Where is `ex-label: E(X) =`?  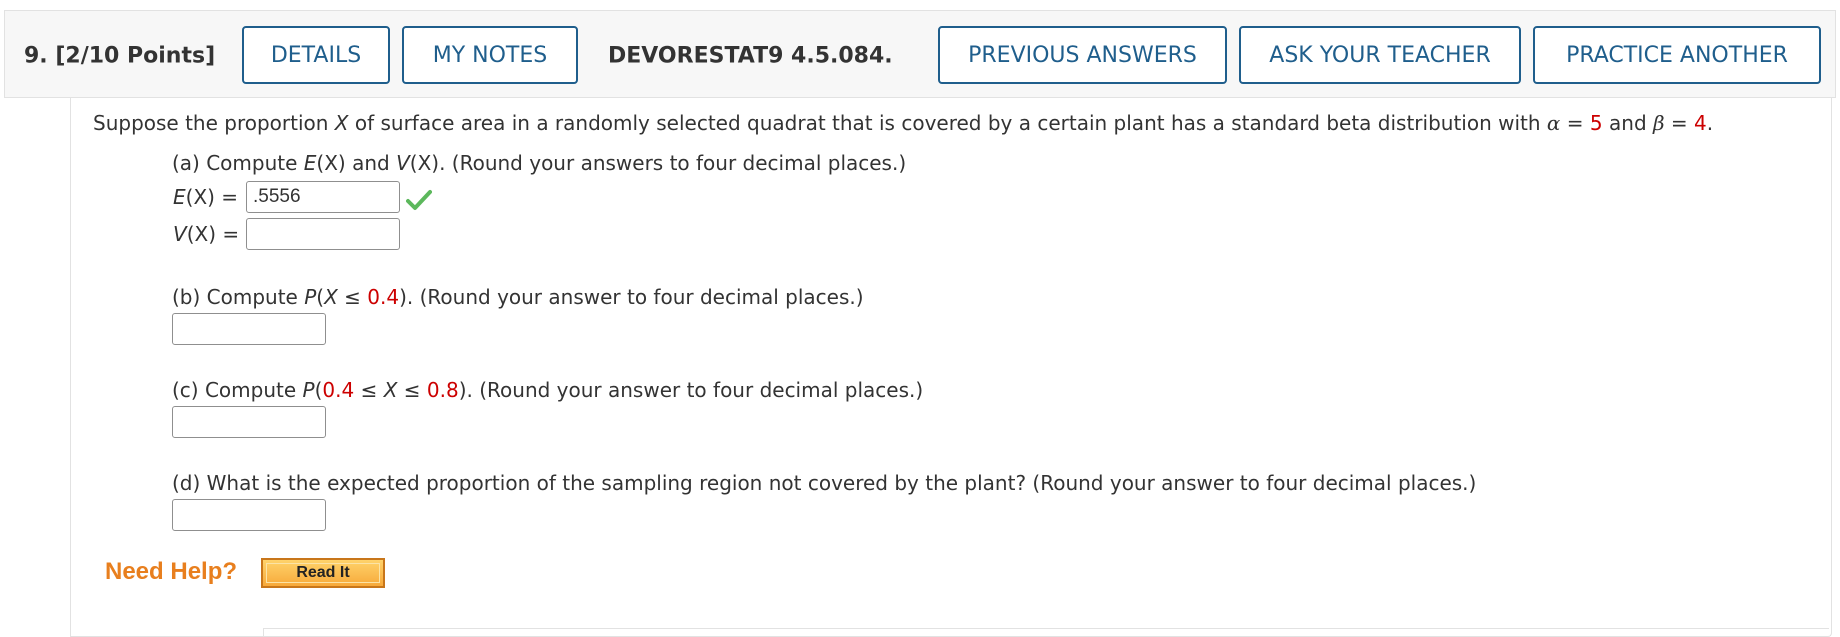
ex-label: E(X) = is located at coordinates (206, 197).